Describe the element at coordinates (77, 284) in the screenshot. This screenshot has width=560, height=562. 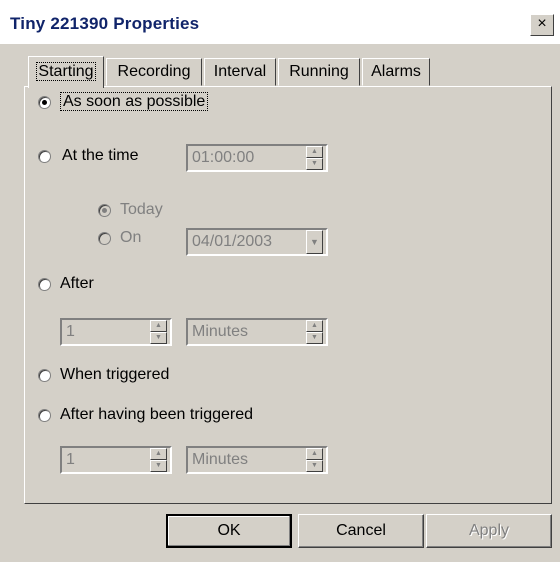
I see `after-label: After` at that location.